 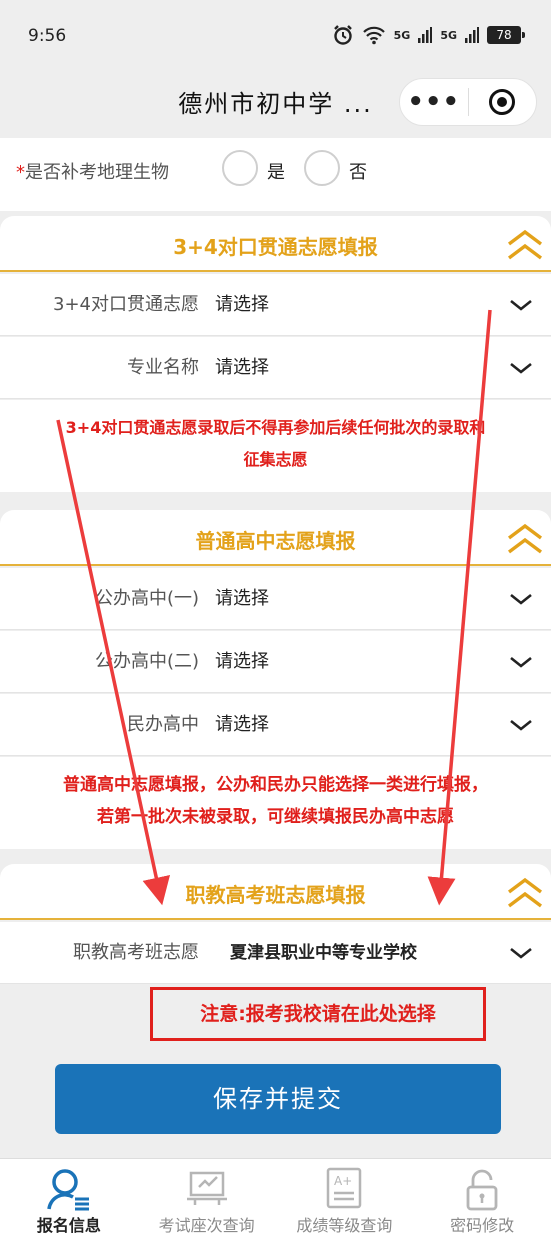 I want to click on tab-password-change: 密码修改, so click(x=482, y=1199).